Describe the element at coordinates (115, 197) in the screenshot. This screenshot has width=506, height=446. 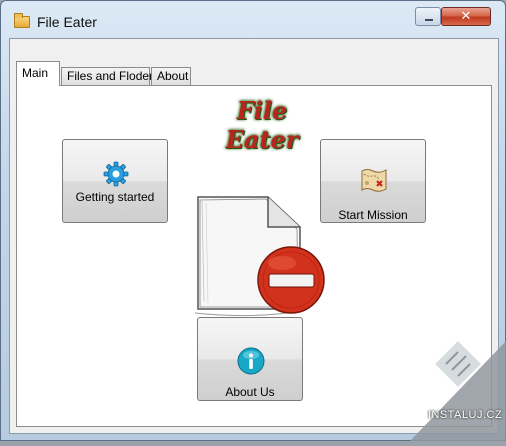
I see `getting-started-label: Getting started` at that location.